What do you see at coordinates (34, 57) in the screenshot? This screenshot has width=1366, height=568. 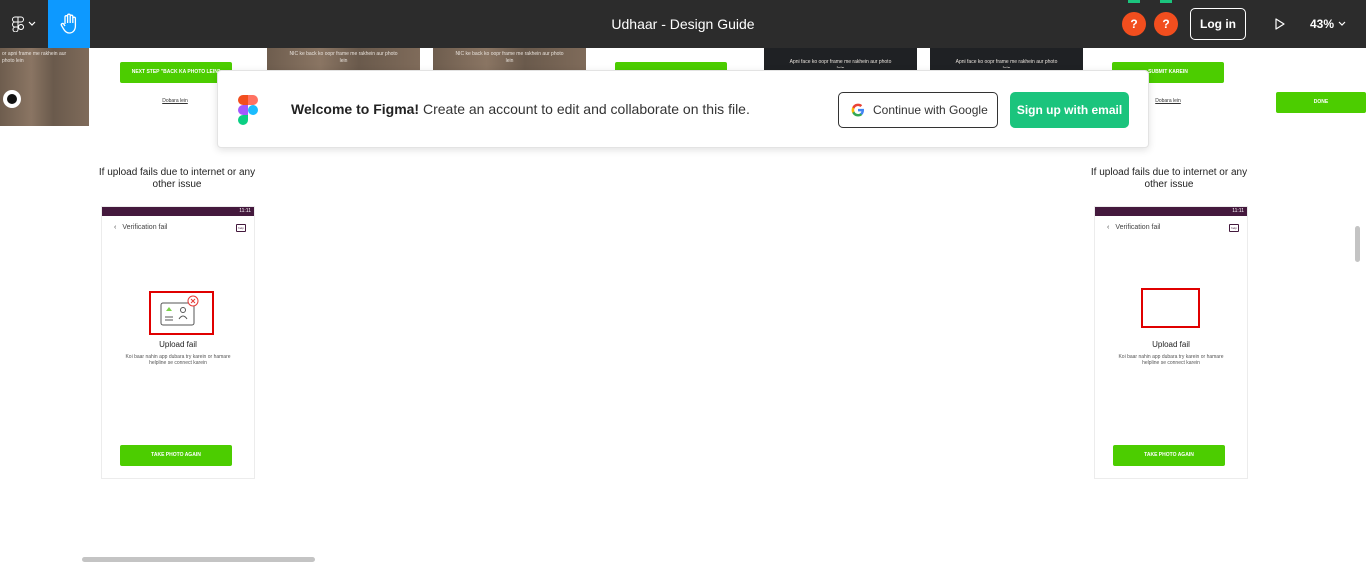 I see `frame-1-instruction: or apni frame me rakhein aur photo lein` at bounding box center [34, 57].